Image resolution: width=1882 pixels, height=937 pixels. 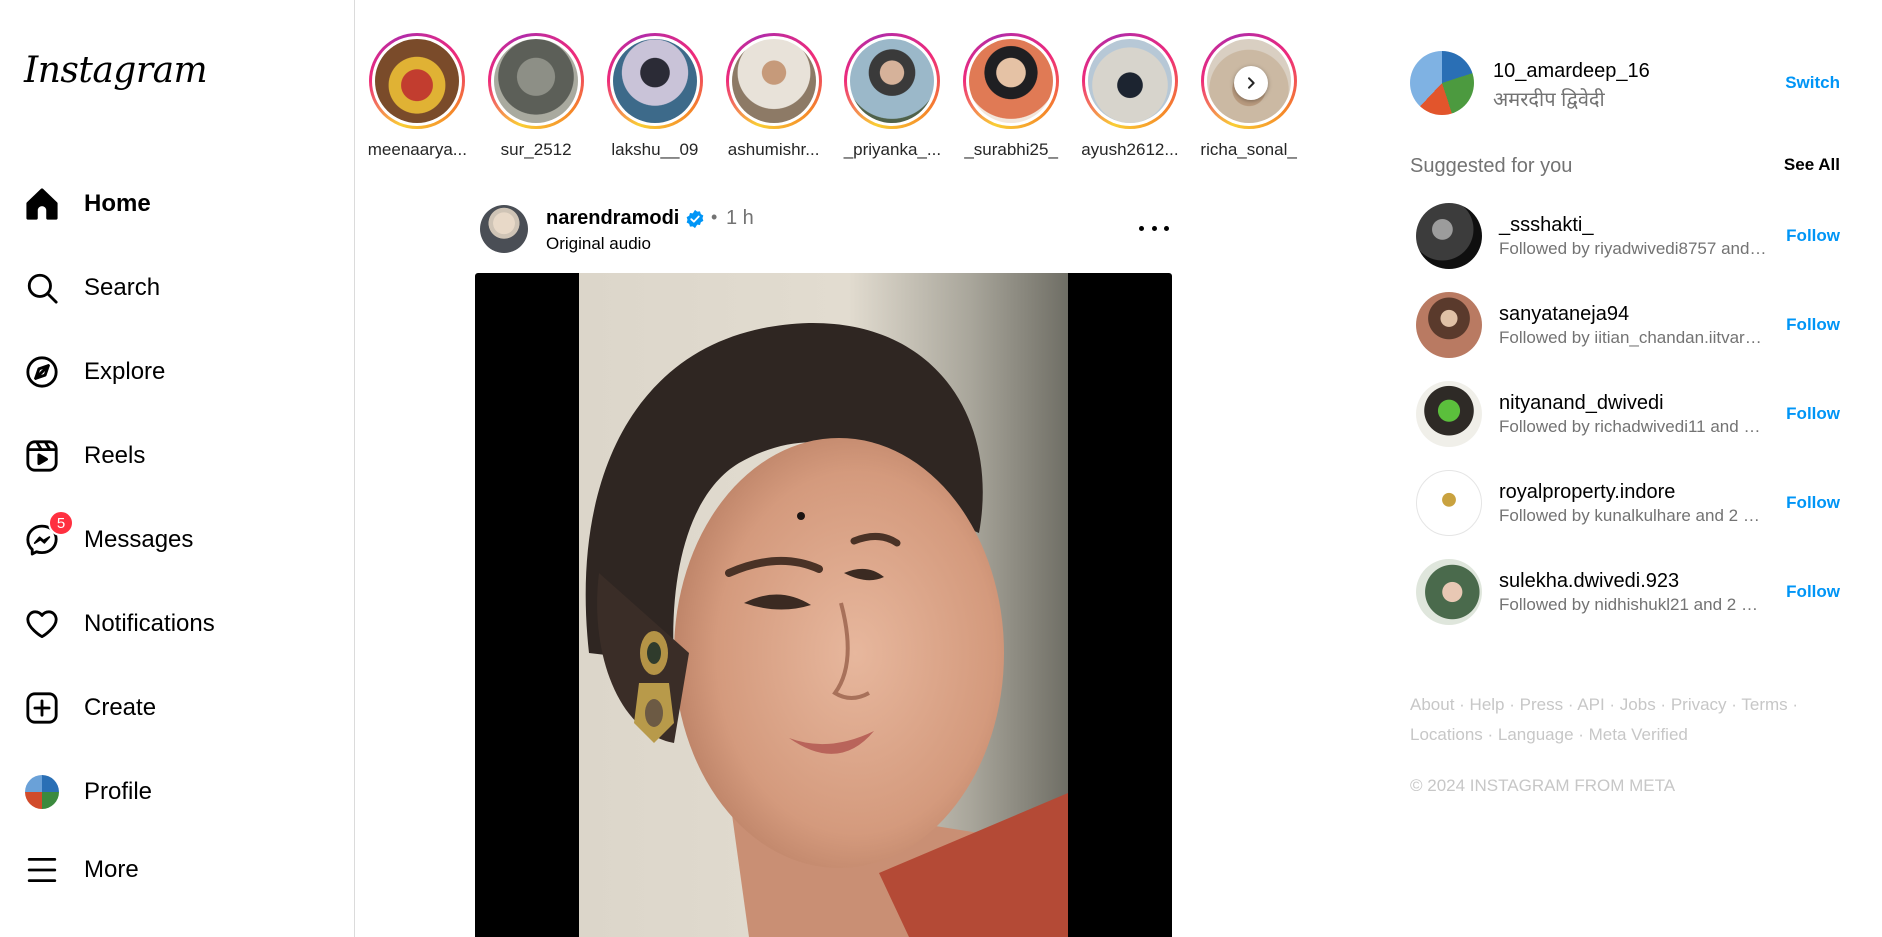 I want to click on footer-link-privacy: Privacy, so click(x=1699, y=704).